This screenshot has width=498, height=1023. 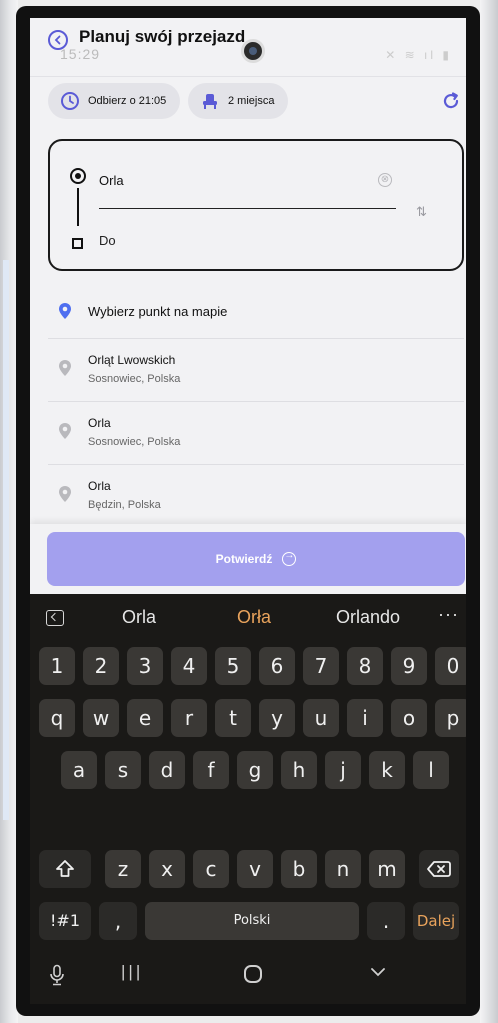 I want to click on seats-label: 2 miejsca, so click(x=251, y=101).